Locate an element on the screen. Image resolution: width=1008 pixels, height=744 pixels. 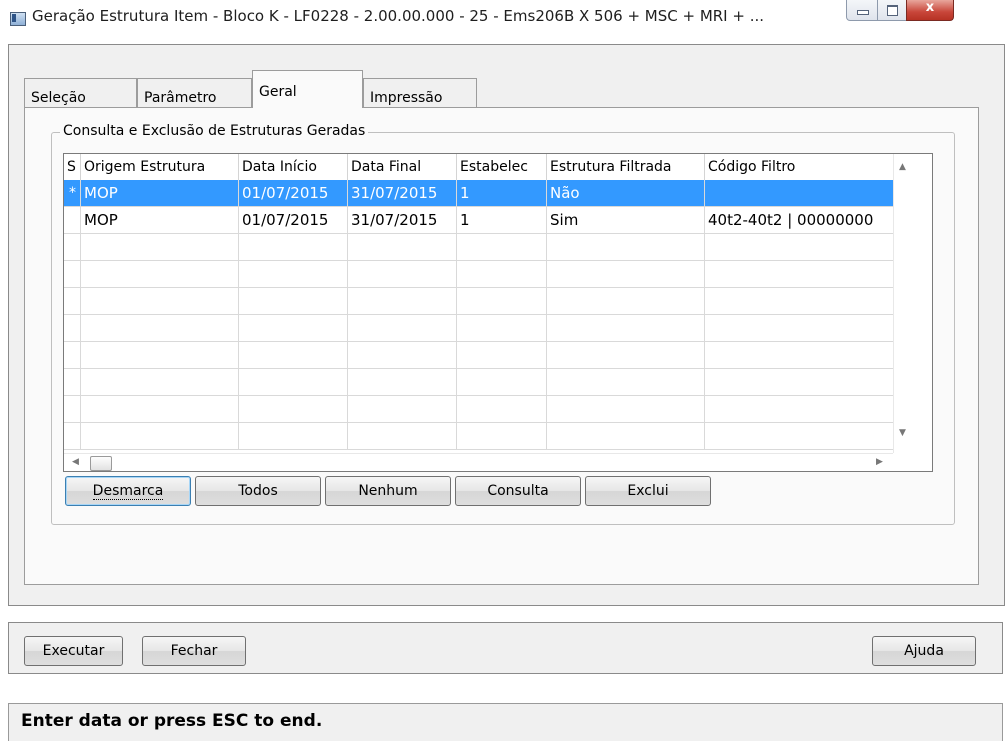
close-icon: x is located at coordinates (930, 7).